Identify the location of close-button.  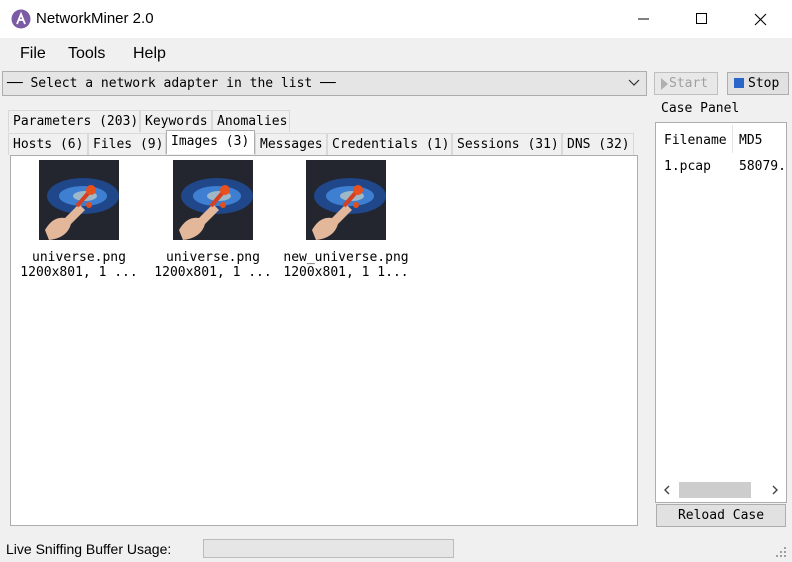
(760, 19).